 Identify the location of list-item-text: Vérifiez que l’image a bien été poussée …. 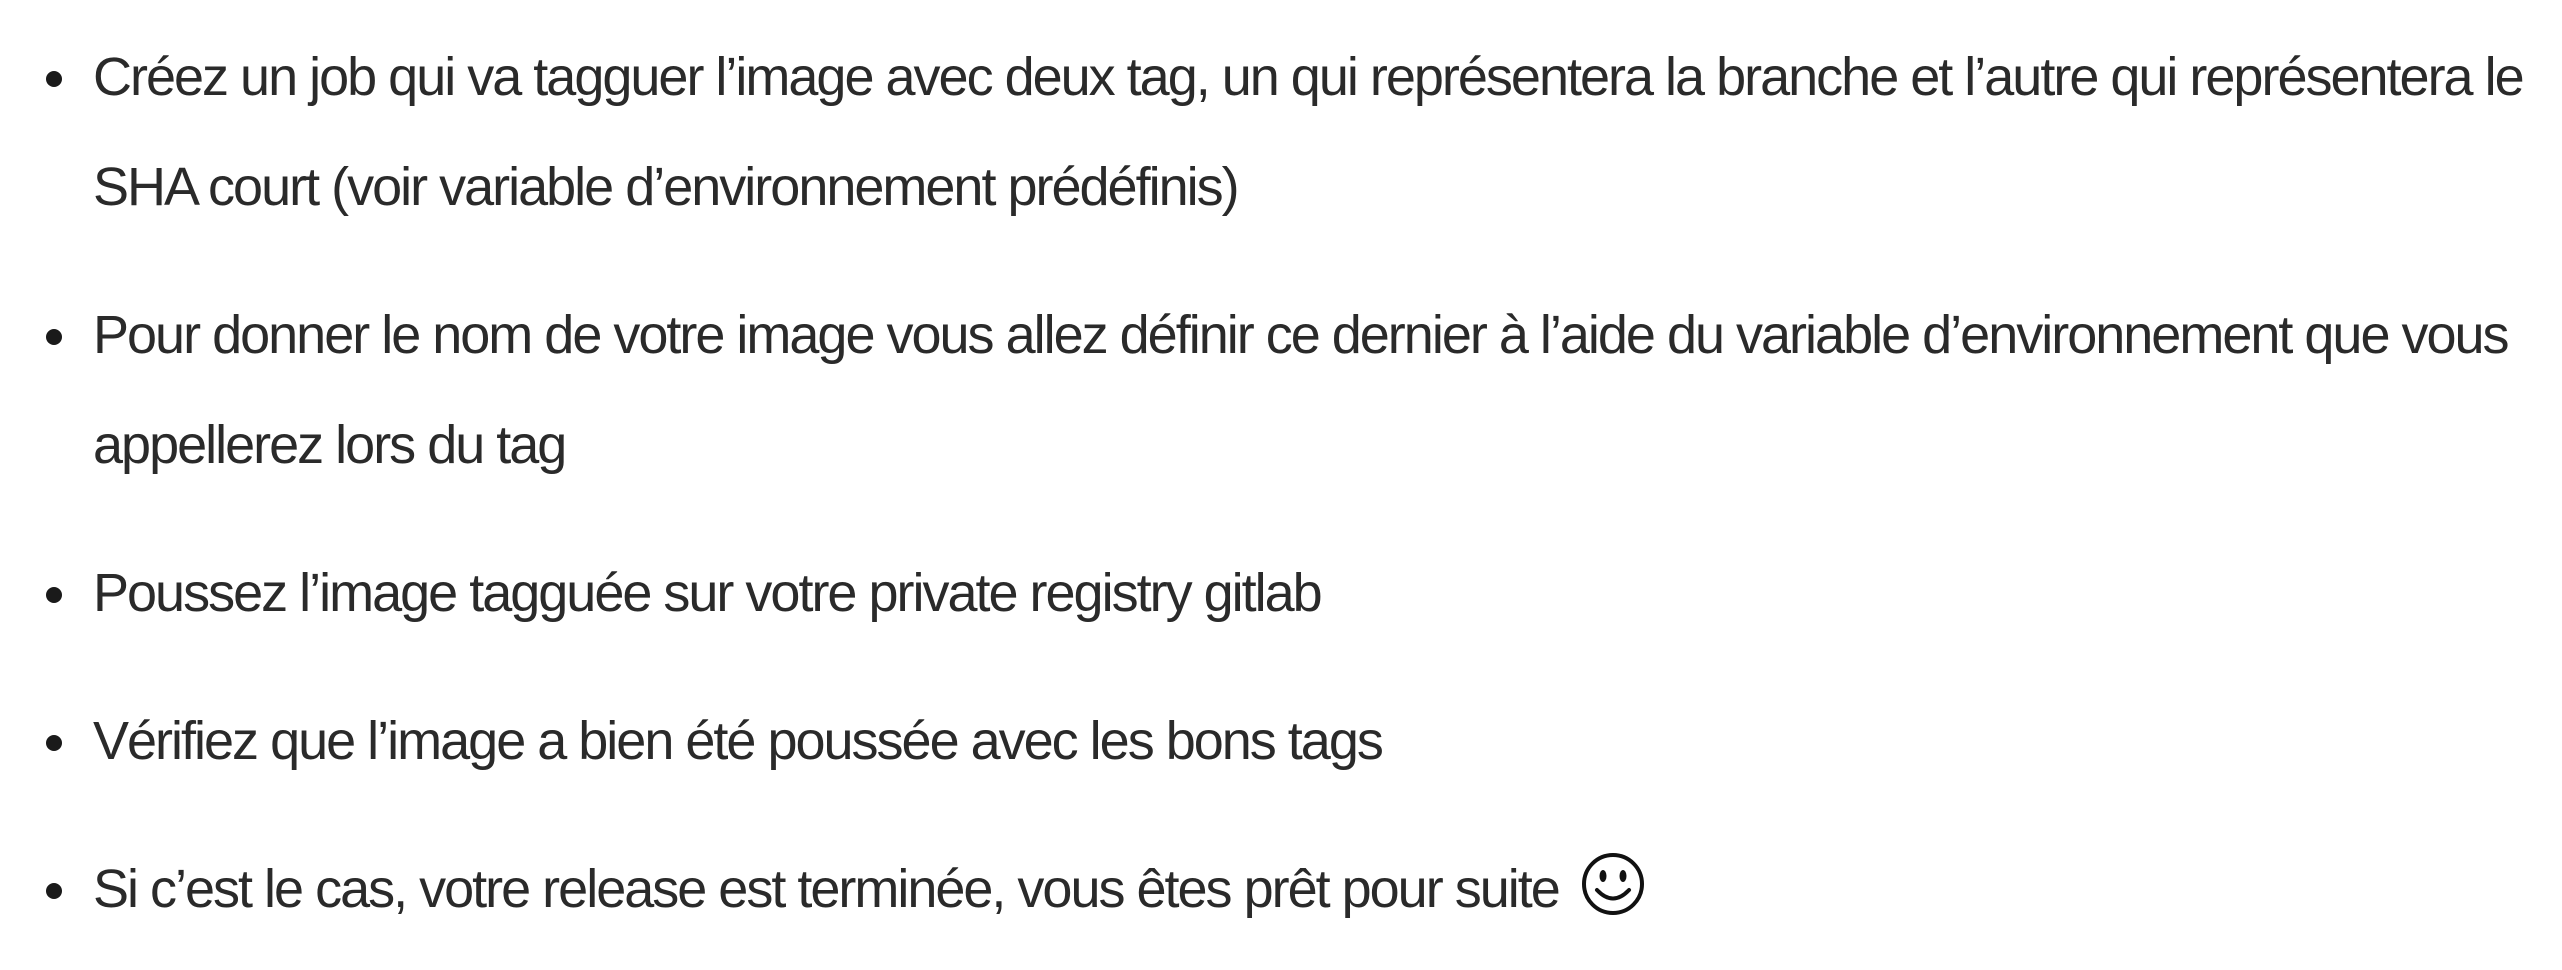
(738, 741).